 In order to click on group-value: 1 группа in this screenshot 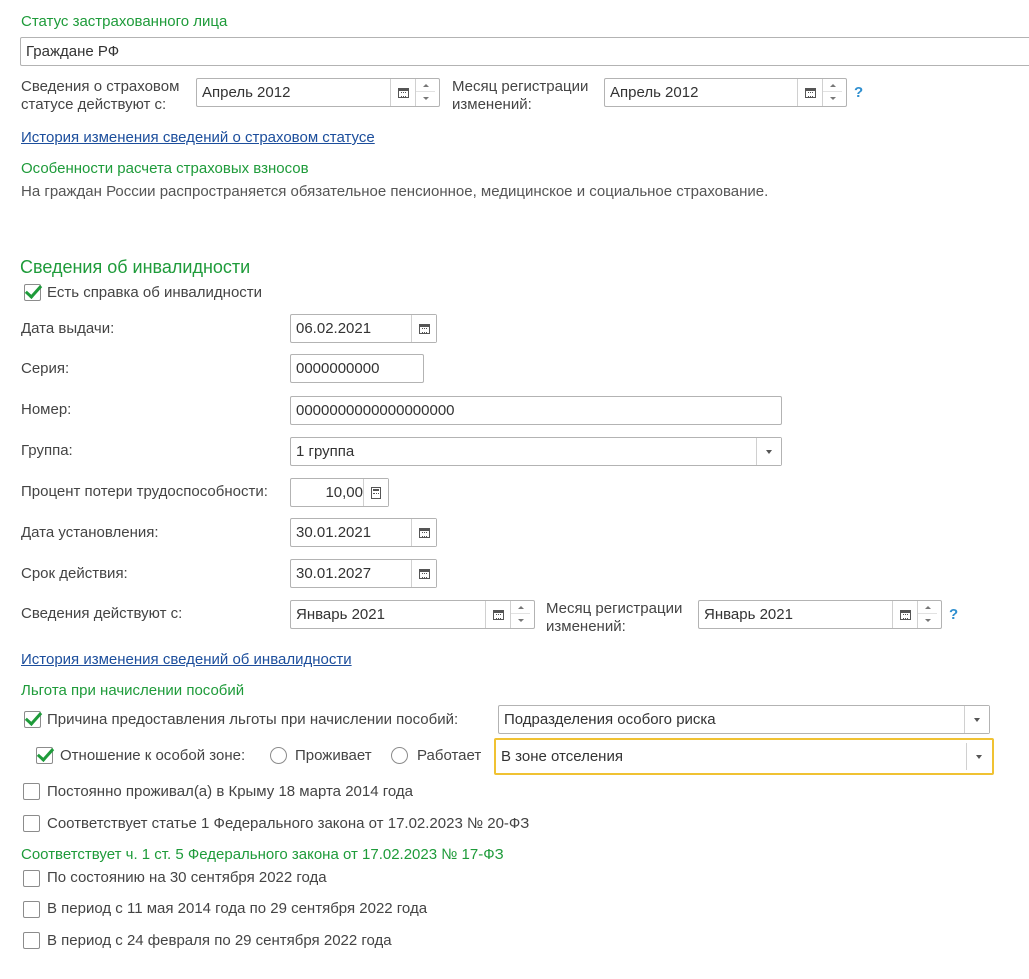, I will do `click(325, 451)`.